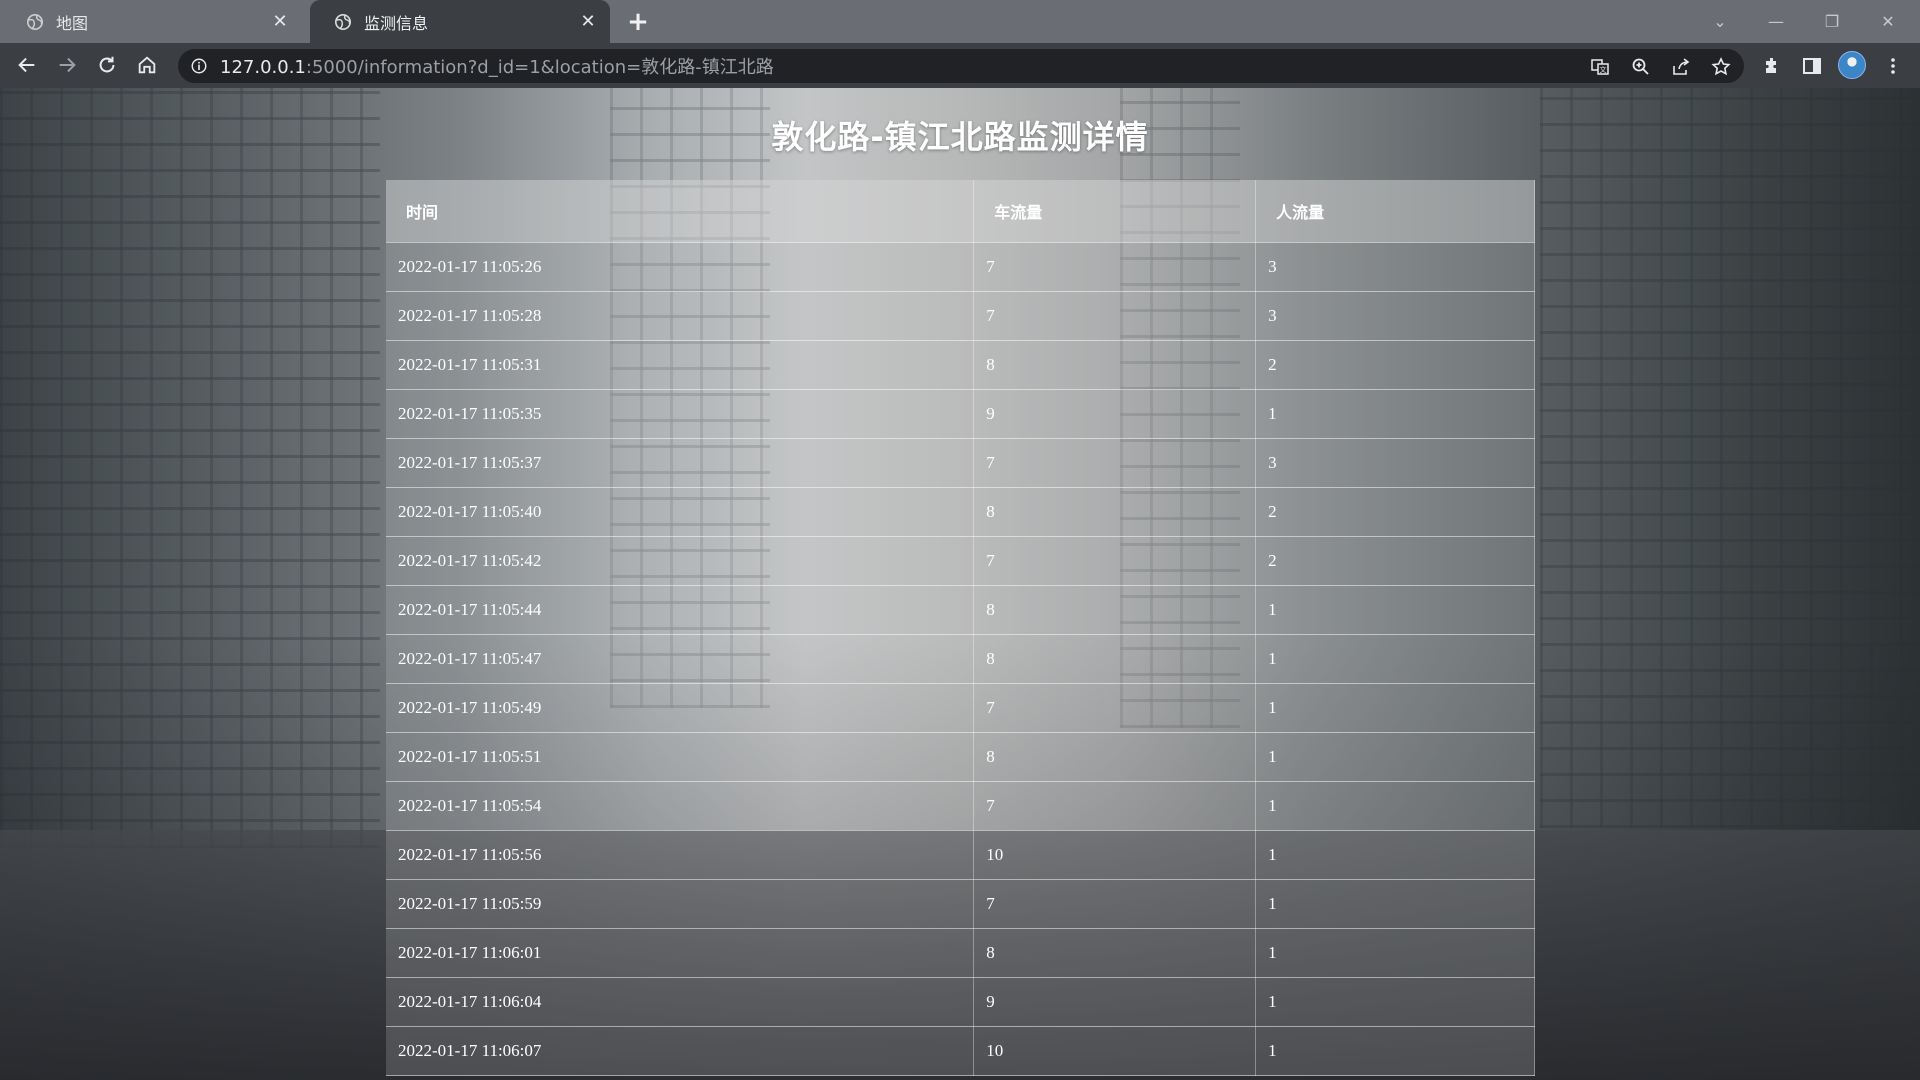  What do you see at coordinates (107, 65) in the screenshot?
I see `reload-icon` at bounding box center [107, 65].